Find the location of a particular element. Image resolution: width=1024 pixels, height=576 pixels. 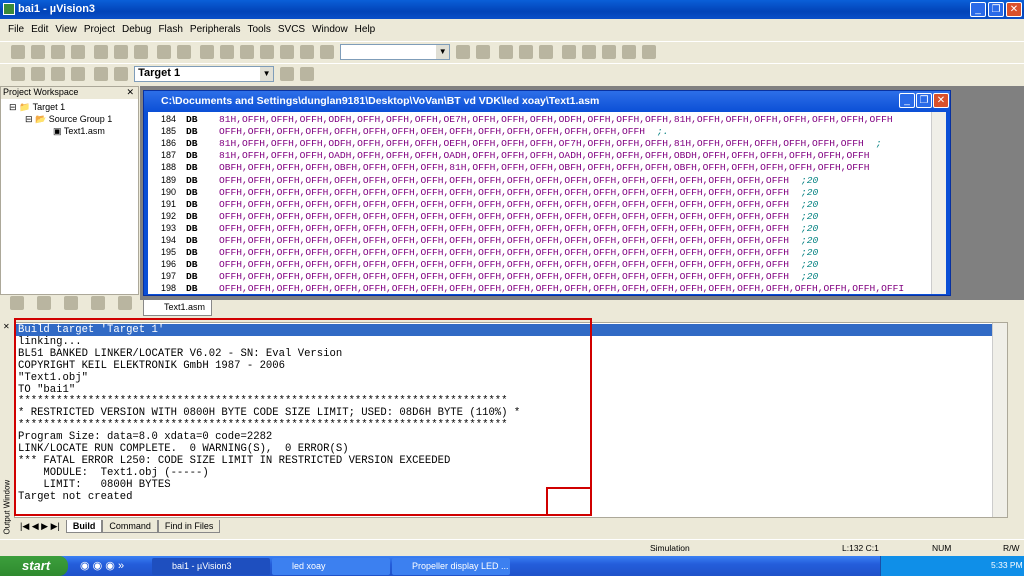

menu-flash: Flash is located at coordinates (170, 29).